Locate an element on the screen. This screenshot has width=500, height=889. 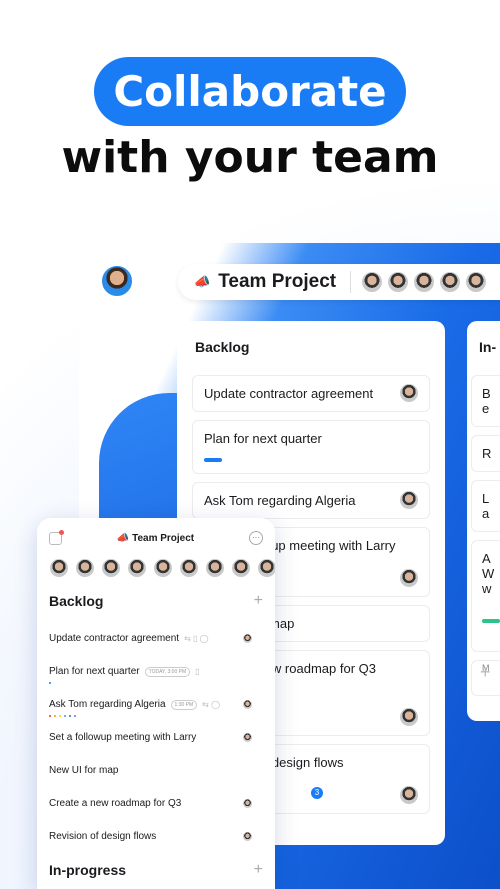
task-title: Create a new roadmap for Q3 is located at coordinates (115, 803).